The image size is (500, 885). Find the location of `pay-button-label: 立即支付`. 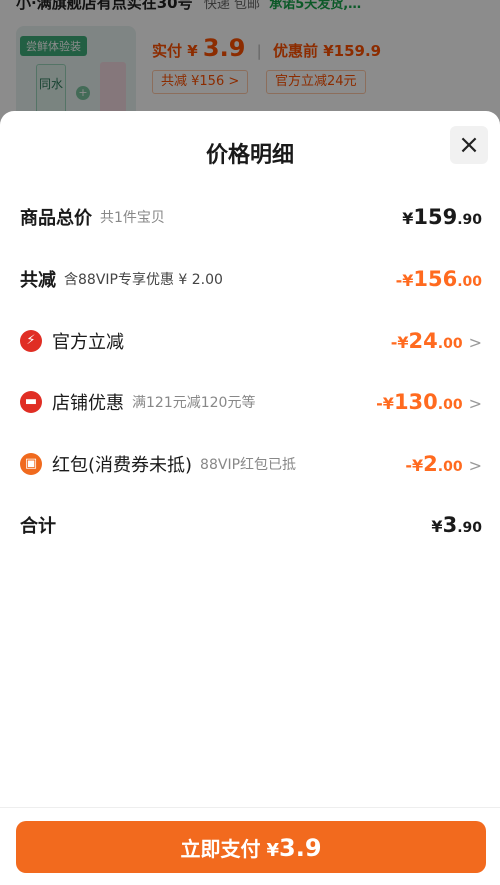

pay-button-label: 立即支付 is located at coordinates (220, 849).